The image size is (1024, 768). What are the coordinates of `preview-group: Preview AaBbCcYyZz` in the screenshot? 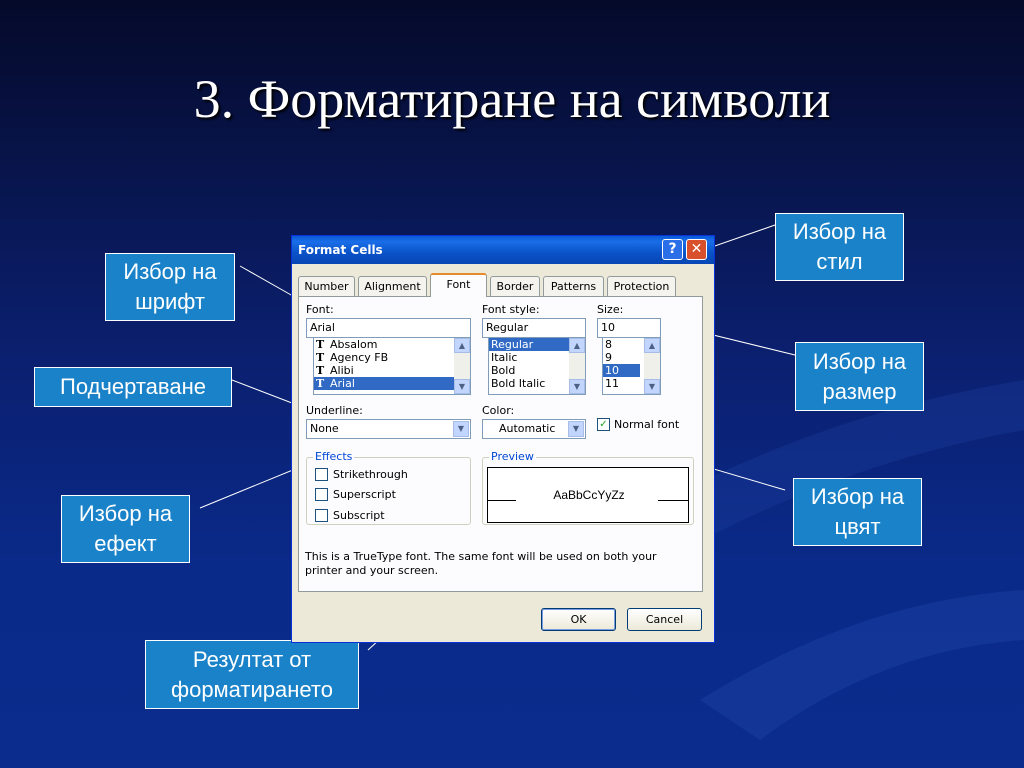 It's located at (588, 487).